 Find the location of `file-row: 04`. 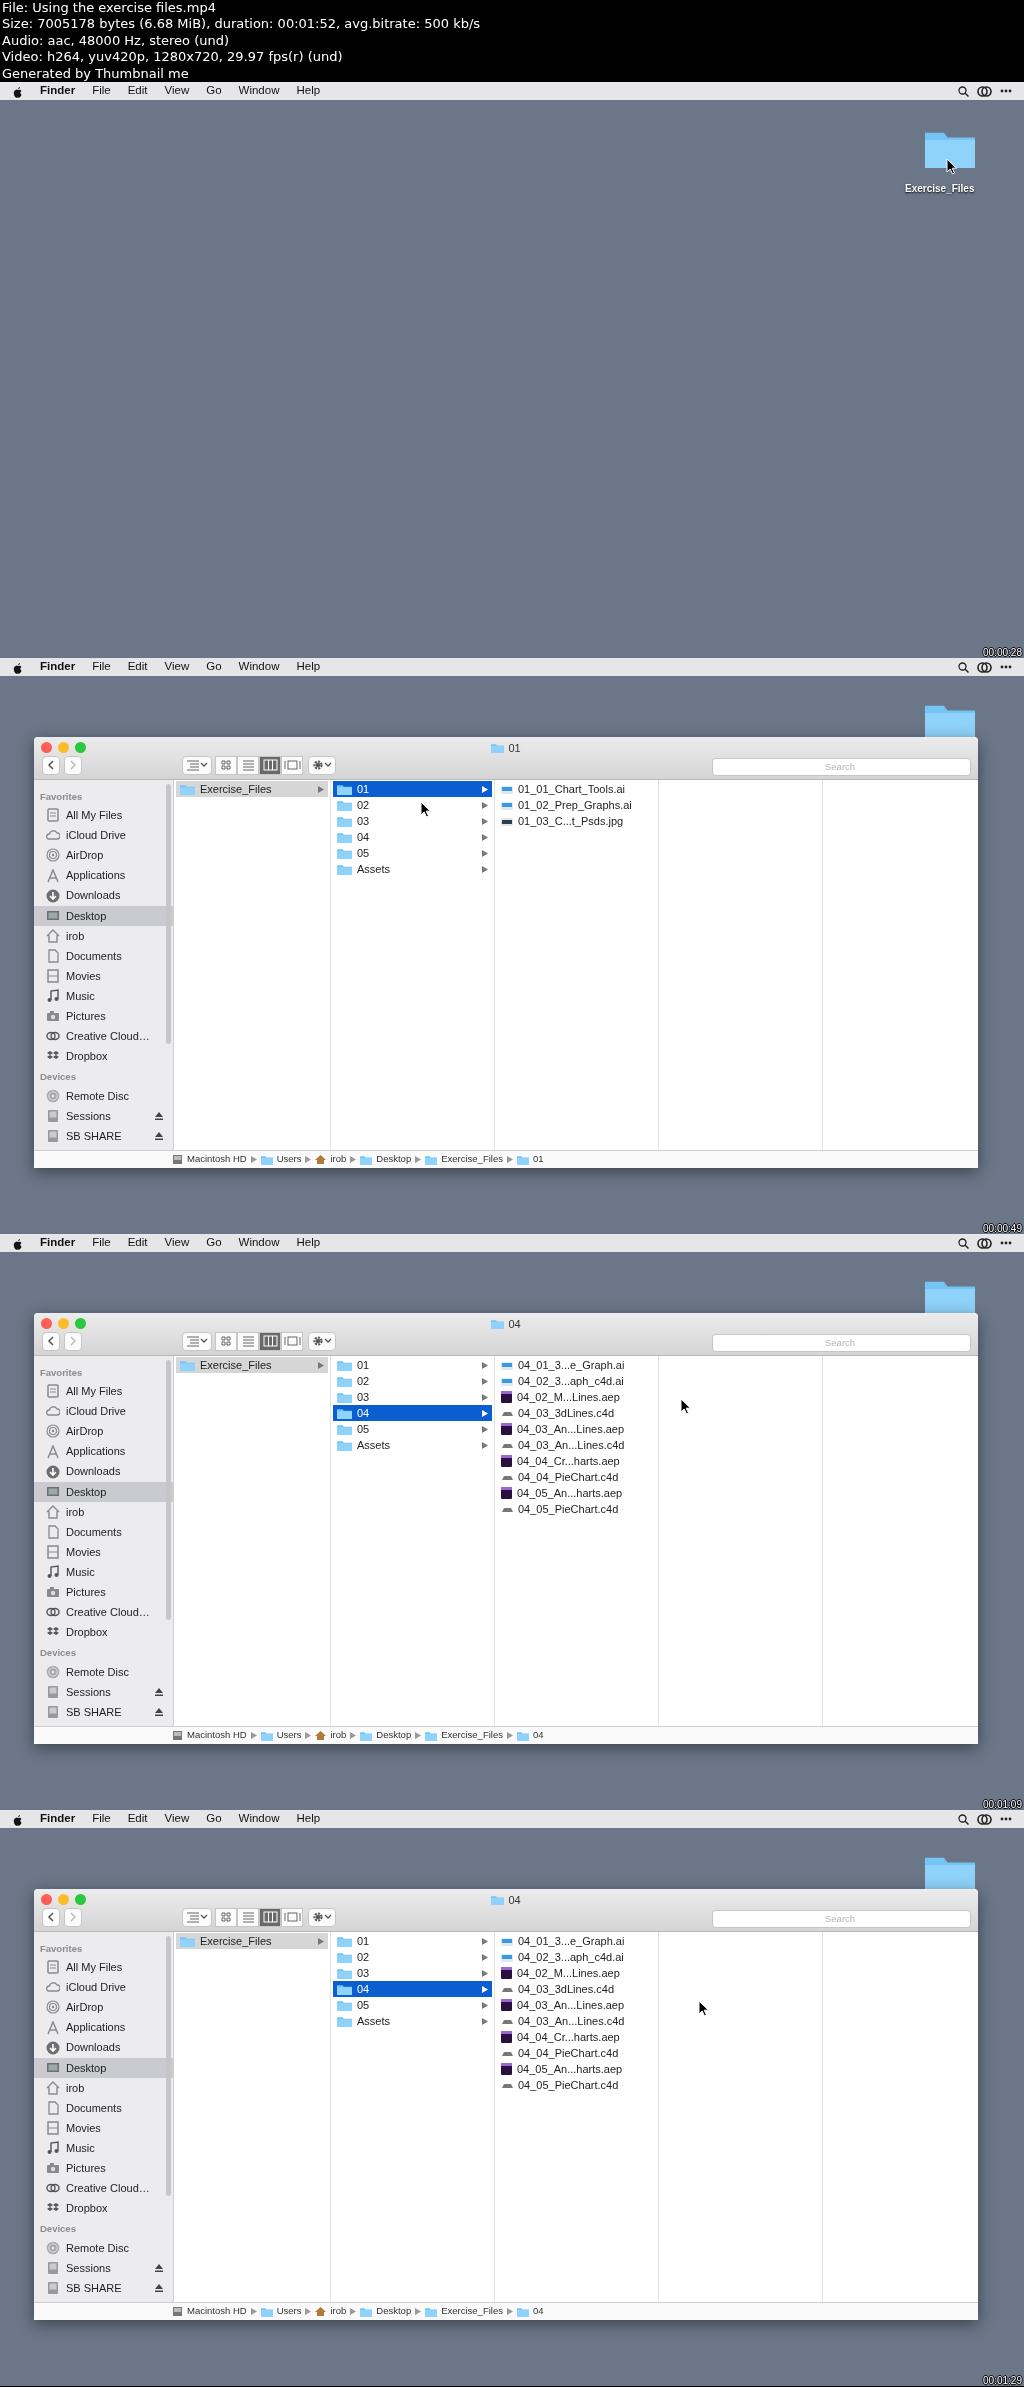

file-row: 04 is located at coordinates (412, 1413).